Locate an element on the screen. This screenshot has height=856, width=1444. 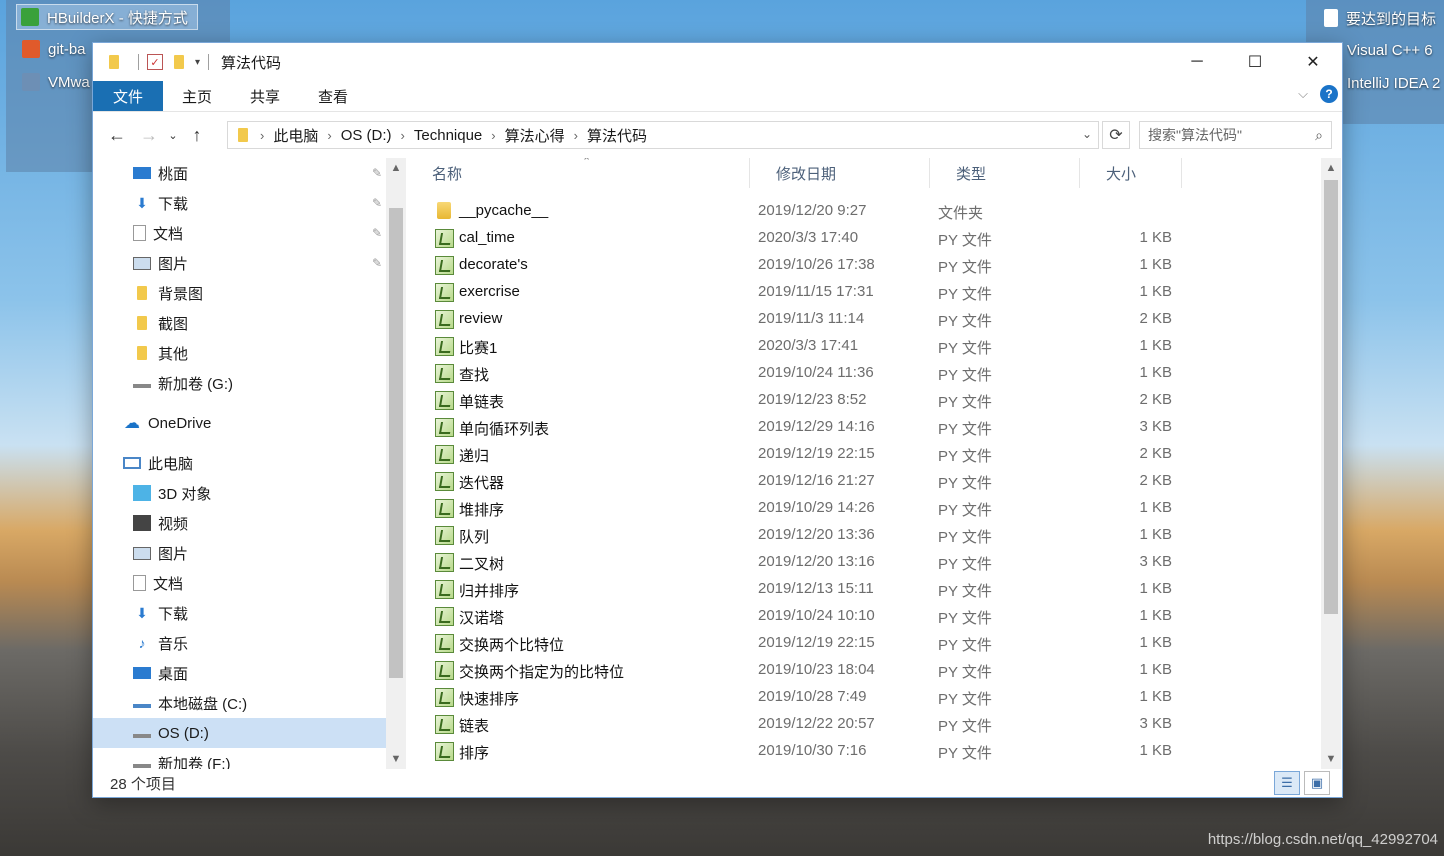
nav-item-desktop-pinned: 桃面 ✎ is located at coordinates (239, 173).